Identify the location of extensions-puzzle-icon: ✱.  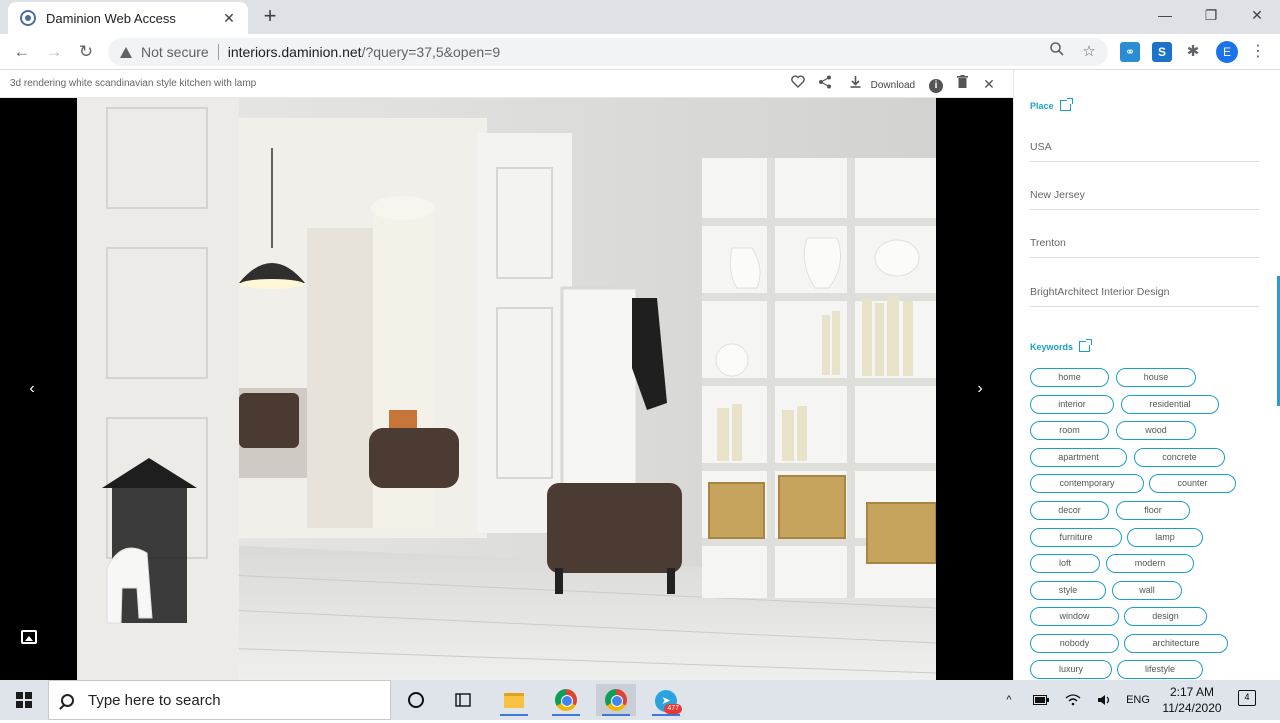
(1193, 52).